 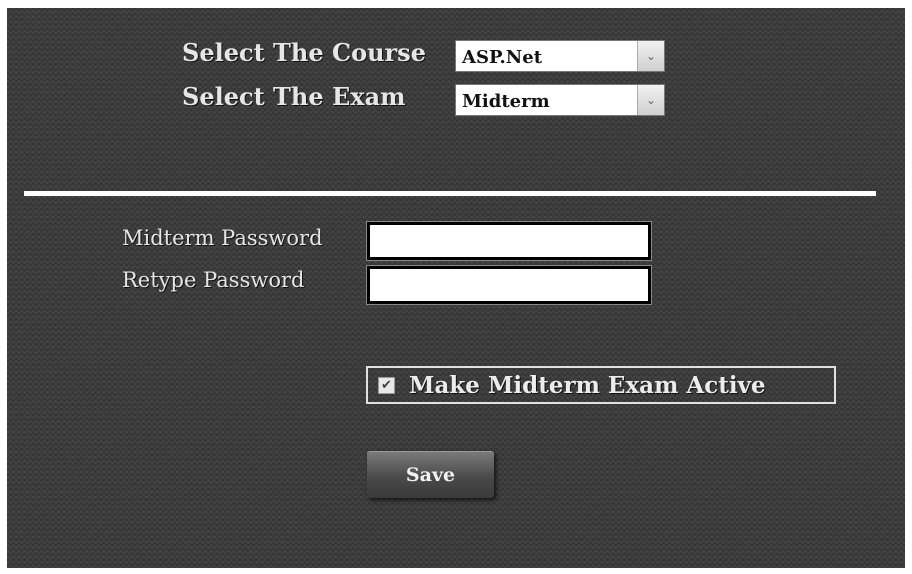 What do you see at coordinates (509, 285) in the screenshot?
I see `retype-password-input` at bounding box center [509, 285].